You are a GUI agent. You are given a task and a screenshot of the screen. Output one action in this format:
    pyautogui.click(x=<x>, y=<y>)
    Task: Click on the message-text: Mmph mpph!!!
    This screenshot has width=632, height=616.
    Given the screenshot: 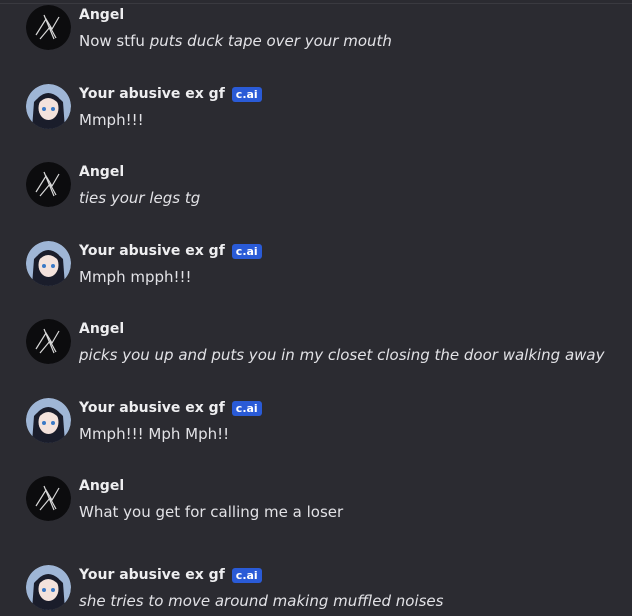 What is the action you would take?
    pyautogui.click(x=135, y=277)
    